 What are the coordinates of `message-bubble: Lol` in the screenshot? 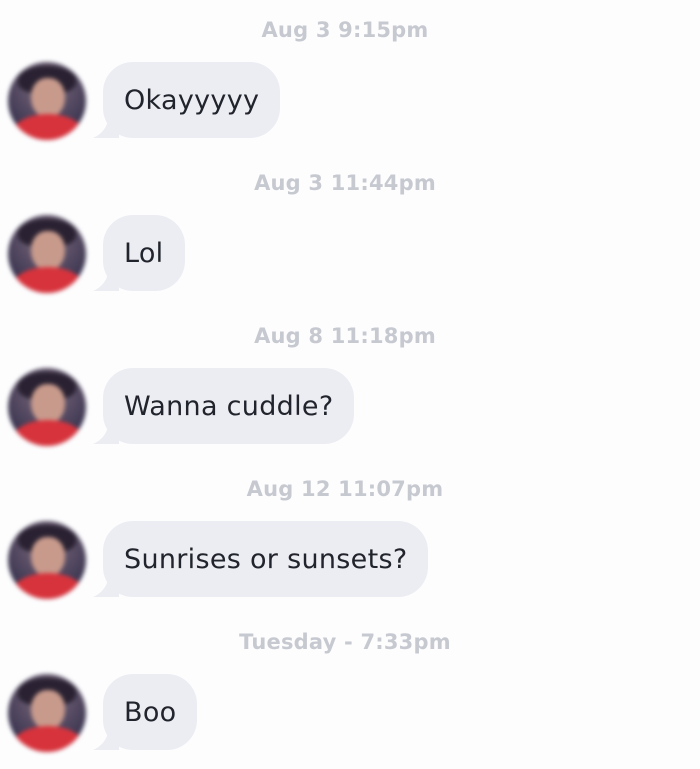 It's located at (144, 253).